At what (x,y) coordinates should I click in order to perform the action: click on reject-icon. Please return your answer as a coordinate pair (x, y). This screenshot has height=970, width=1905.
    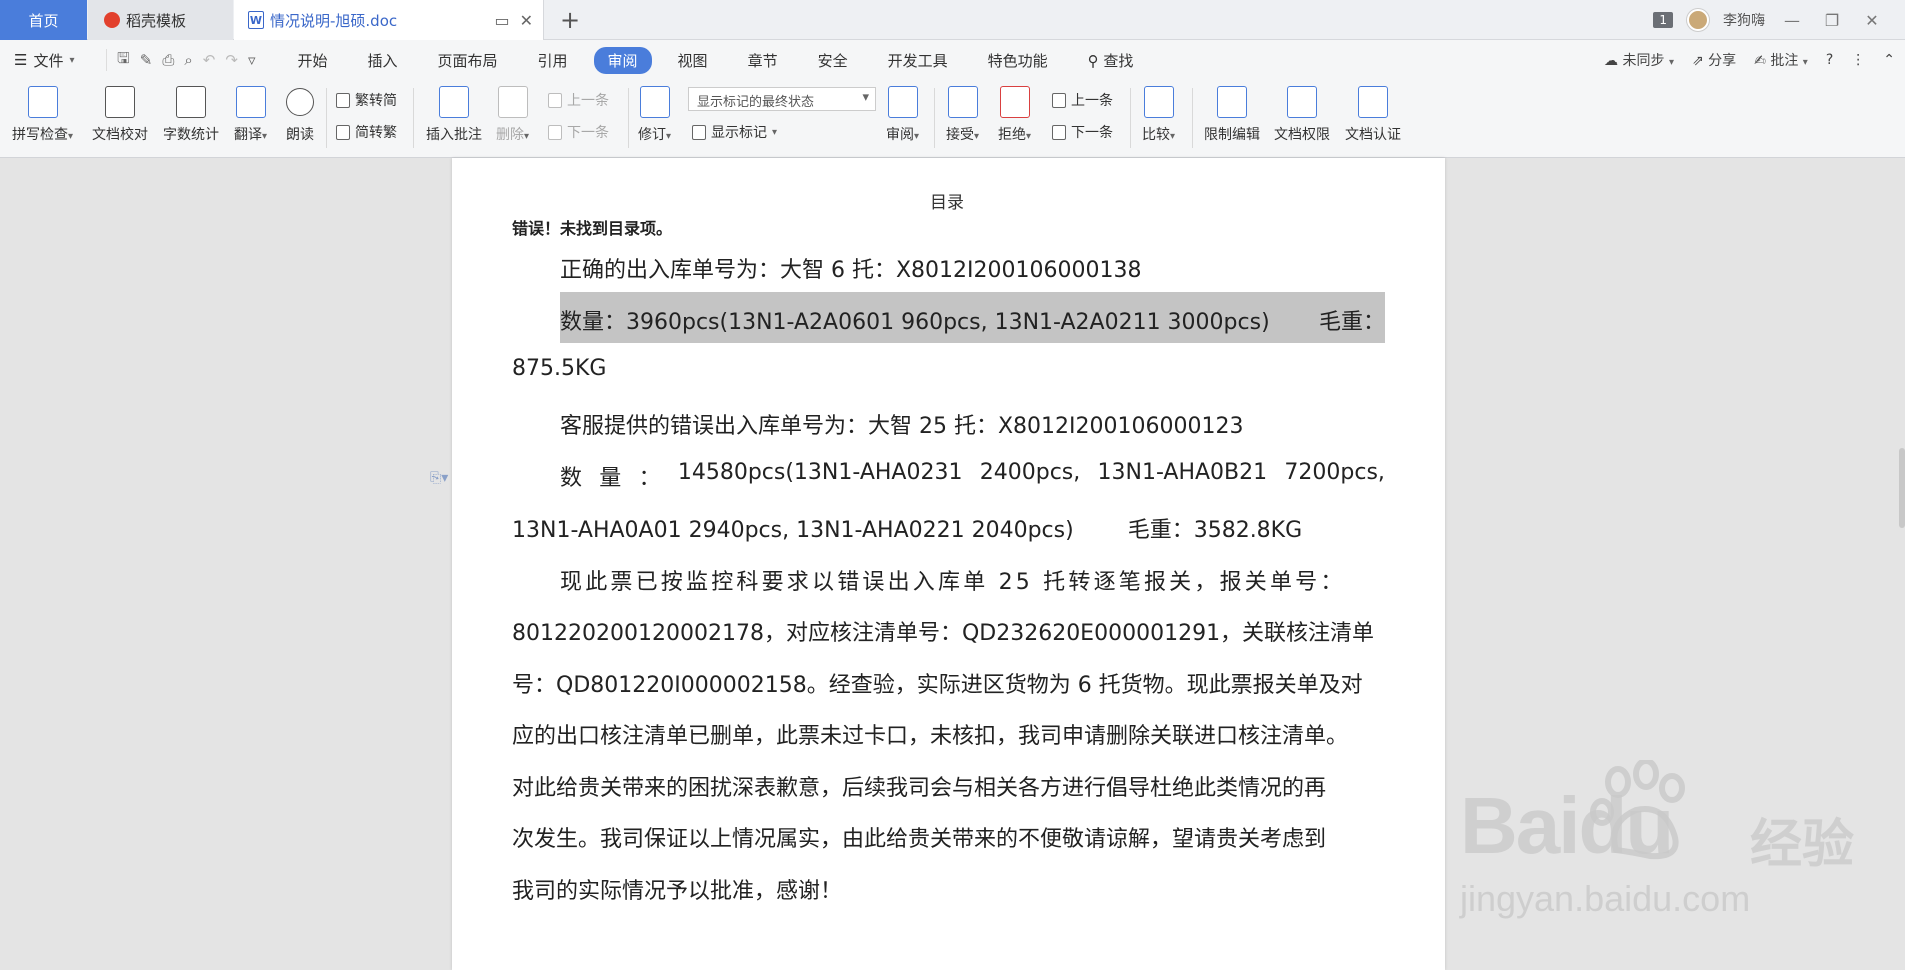
    Looking at the image, I should click on (1014, 102).